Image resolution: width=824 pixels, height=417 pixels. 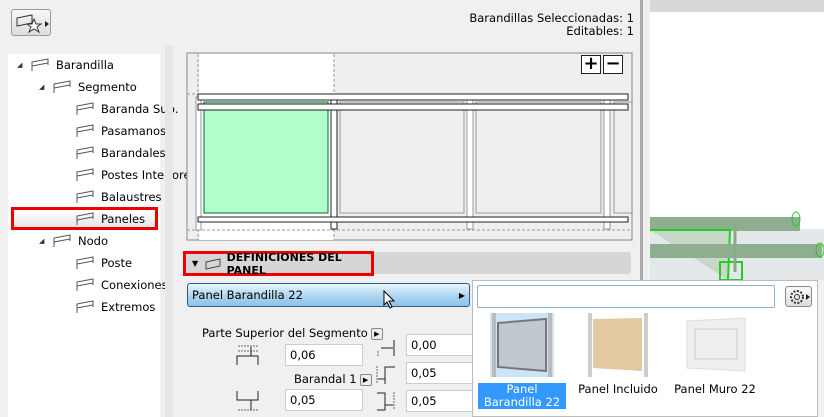 What do you see at coordinates (285, 333) in the screenshot?
I see `top-offset-label-text: Parte Superior del Segmento` at bounding box center [285, 333].